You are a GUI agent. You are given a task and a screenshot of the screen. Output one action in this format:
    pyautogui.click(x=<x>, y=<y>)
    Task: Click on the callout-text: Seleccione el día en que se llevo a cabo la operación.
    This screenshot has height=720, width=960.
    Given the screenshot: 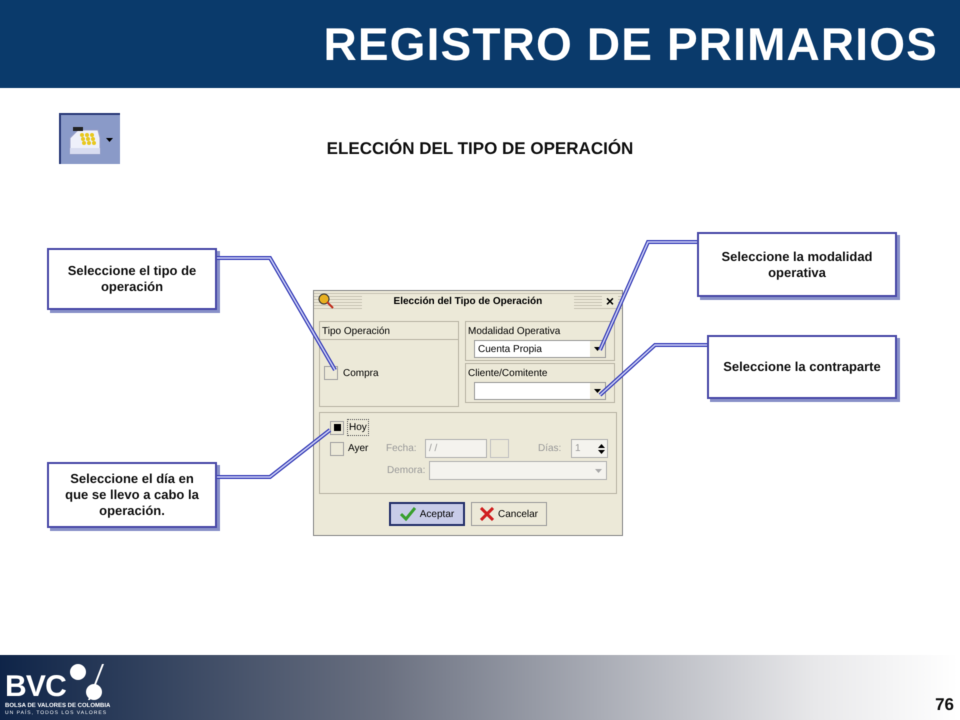 What is the action you would take?
    pyautogui.click(x=132, y=495)
    